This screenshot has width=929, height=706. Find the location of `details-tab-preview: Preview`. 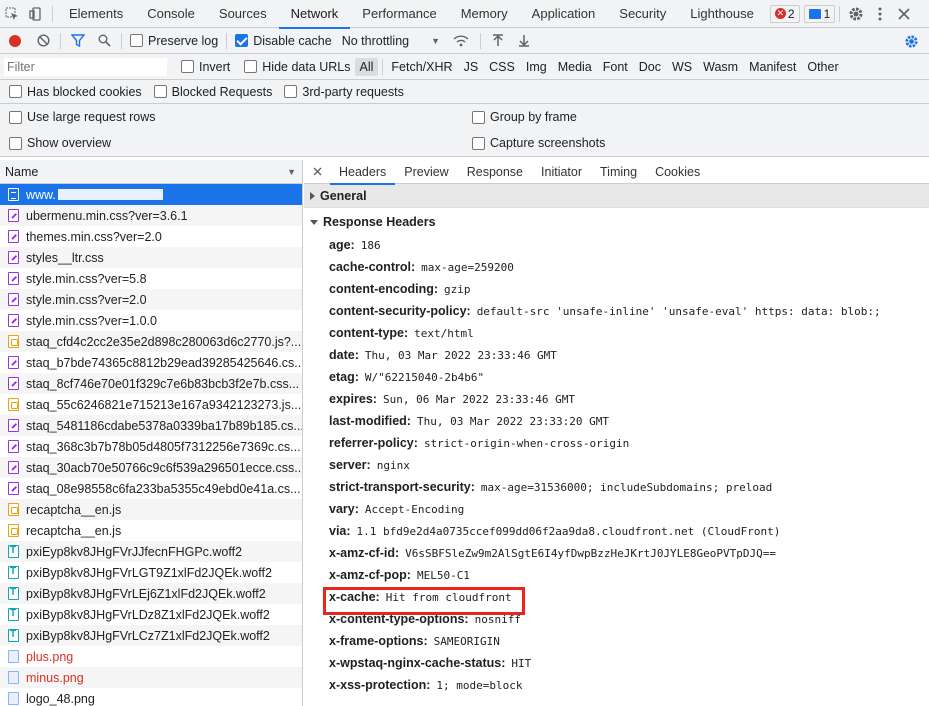

details-tab-preview: Preview is located at coordinates (426, 172).